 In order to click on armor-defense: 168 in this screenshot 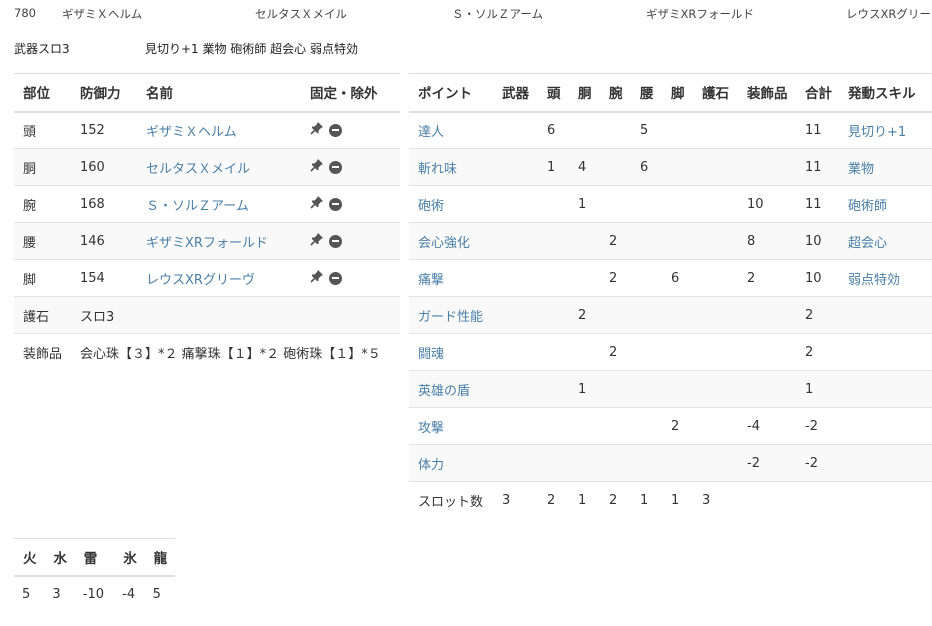, I will do `click(104, 204)`.